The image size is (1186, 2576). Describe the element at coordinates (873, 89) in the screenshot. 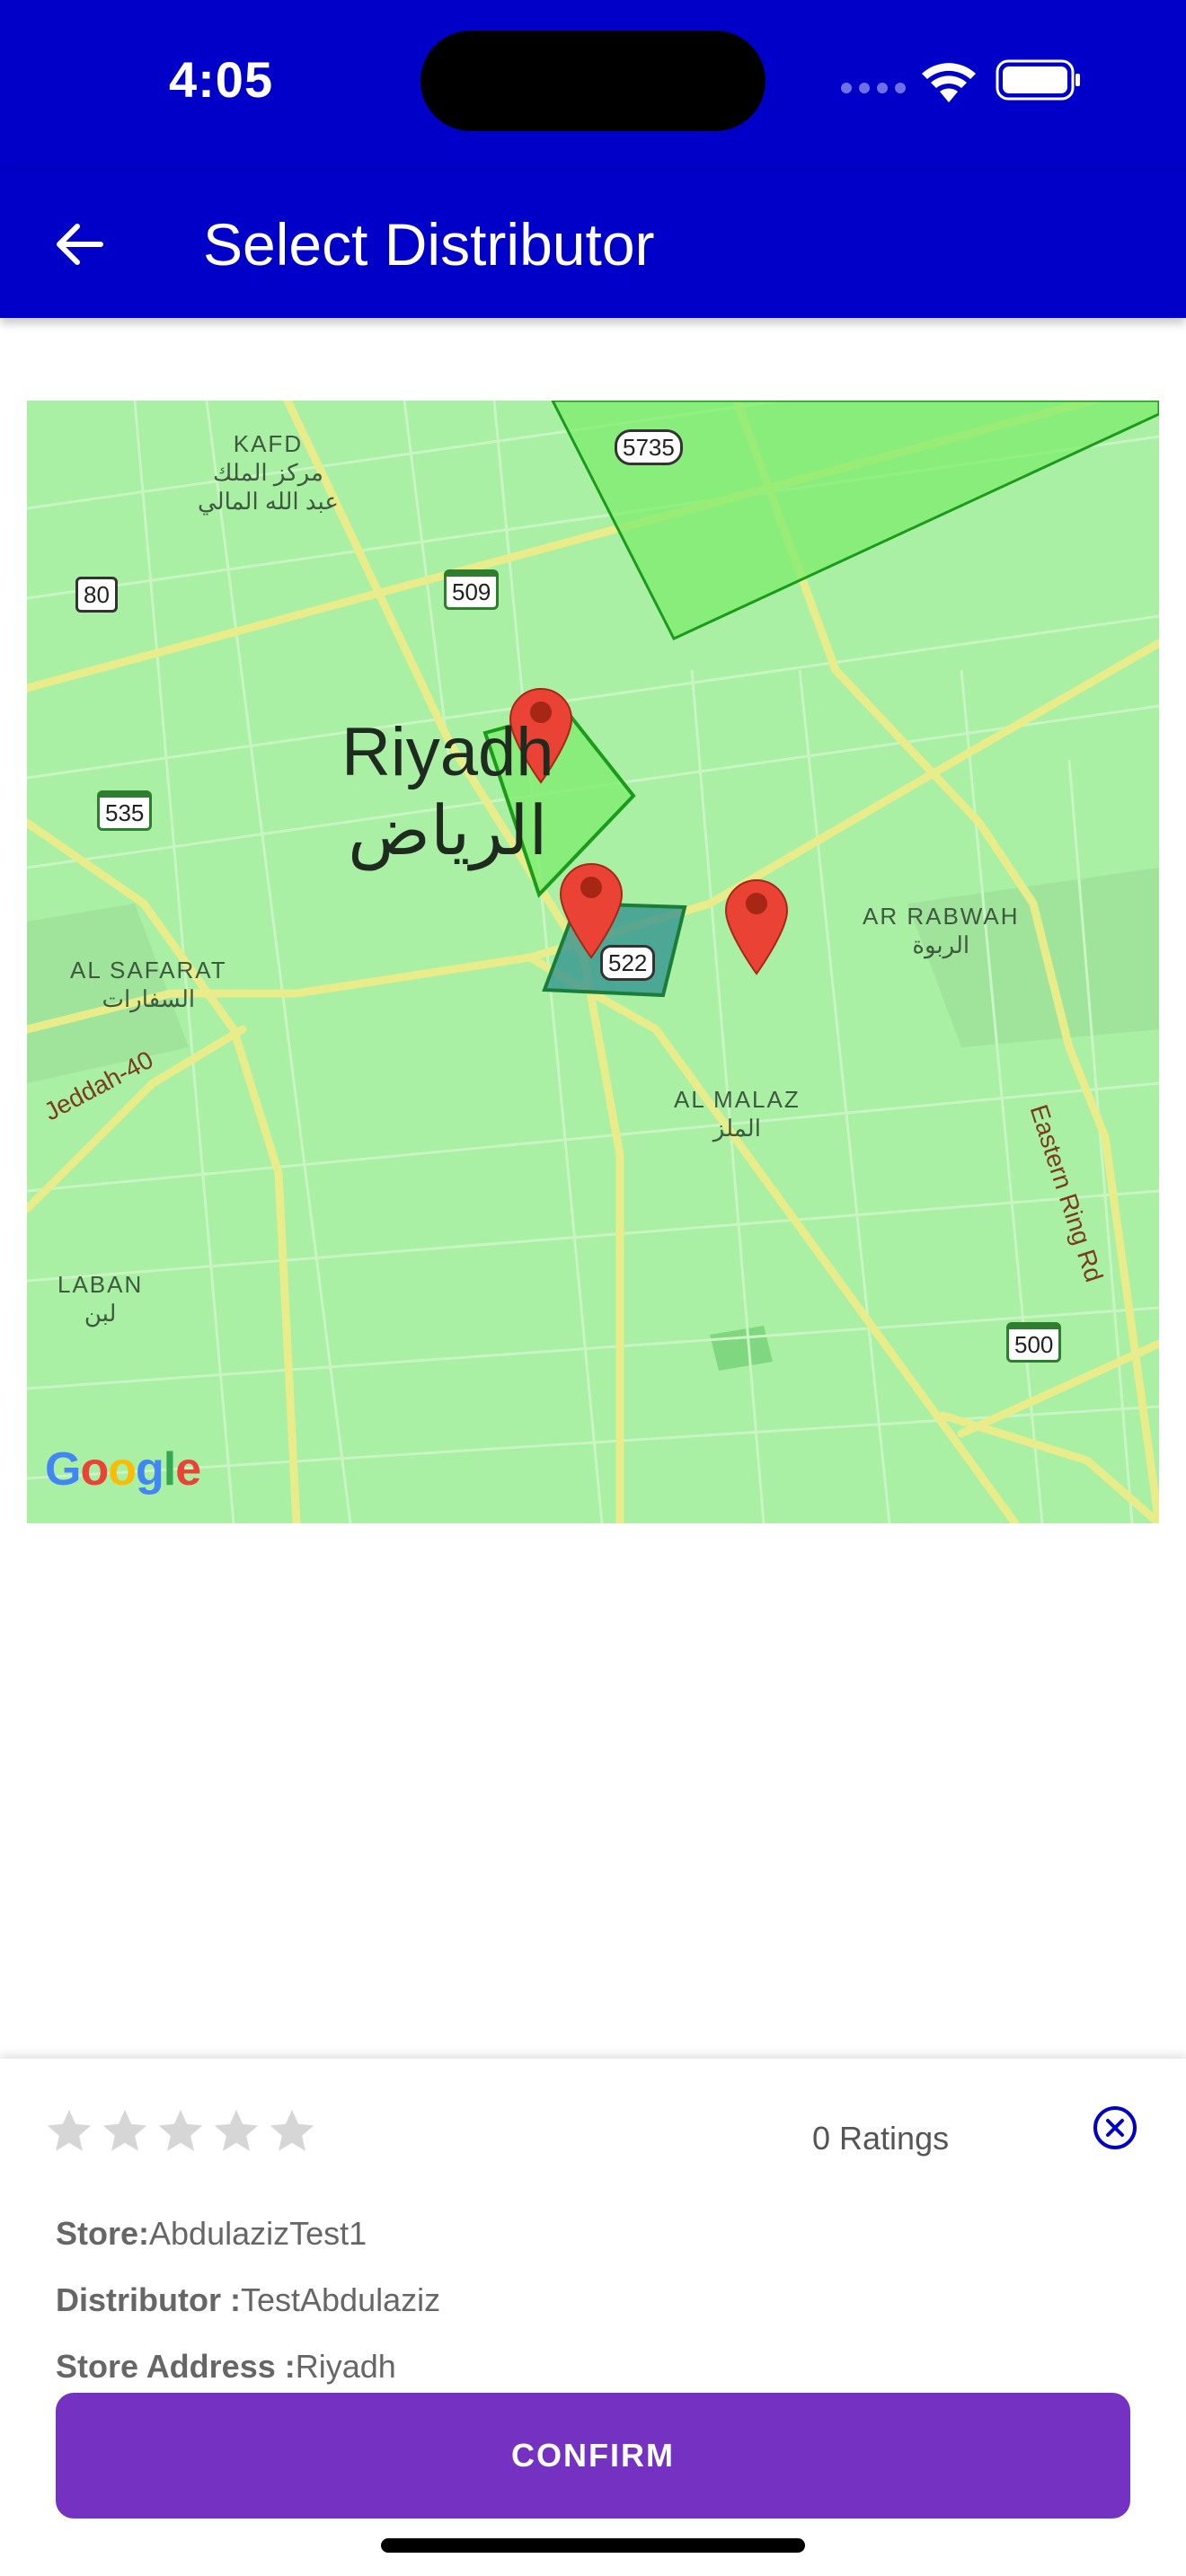

I see `cellular-signal-icon` at that location.